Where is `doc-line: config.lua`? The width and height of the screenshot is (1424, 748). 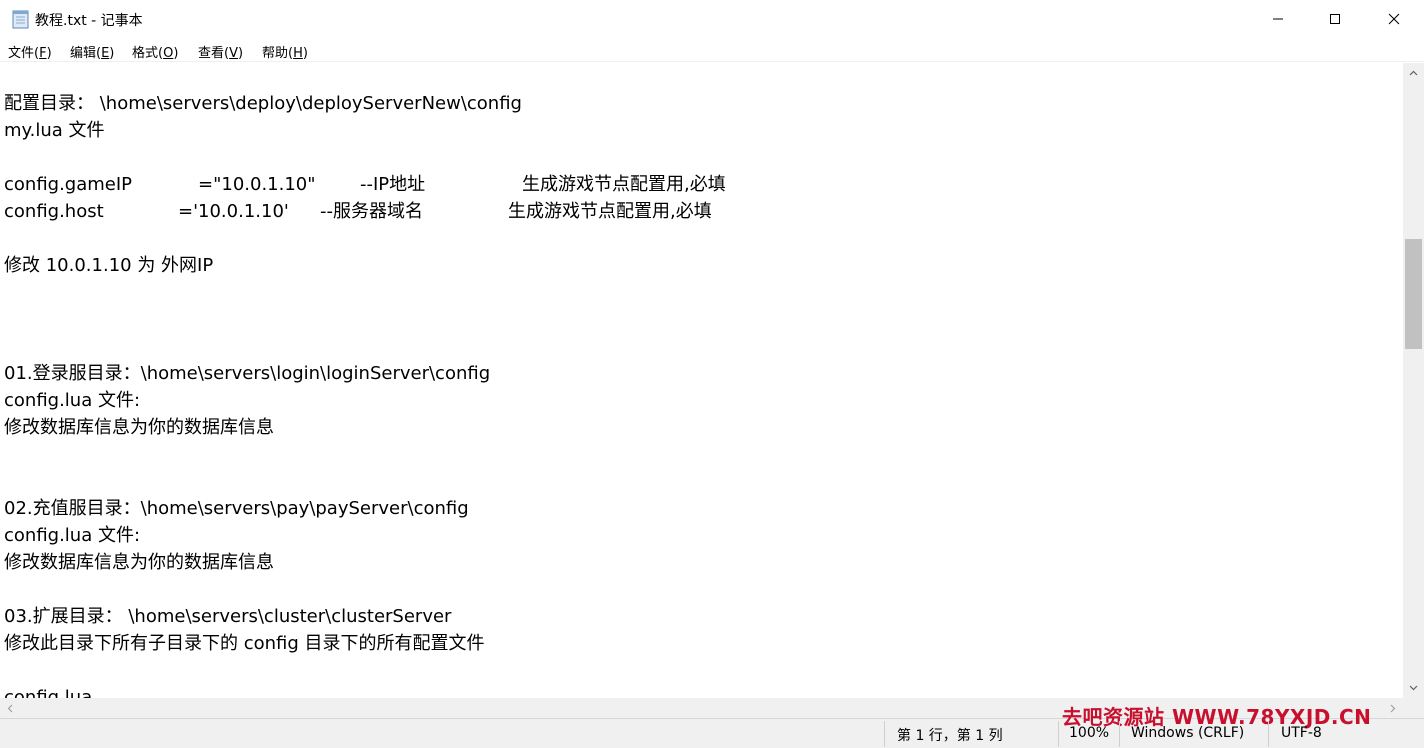 doc-line: config.lua is located at coordinates (48, 692).